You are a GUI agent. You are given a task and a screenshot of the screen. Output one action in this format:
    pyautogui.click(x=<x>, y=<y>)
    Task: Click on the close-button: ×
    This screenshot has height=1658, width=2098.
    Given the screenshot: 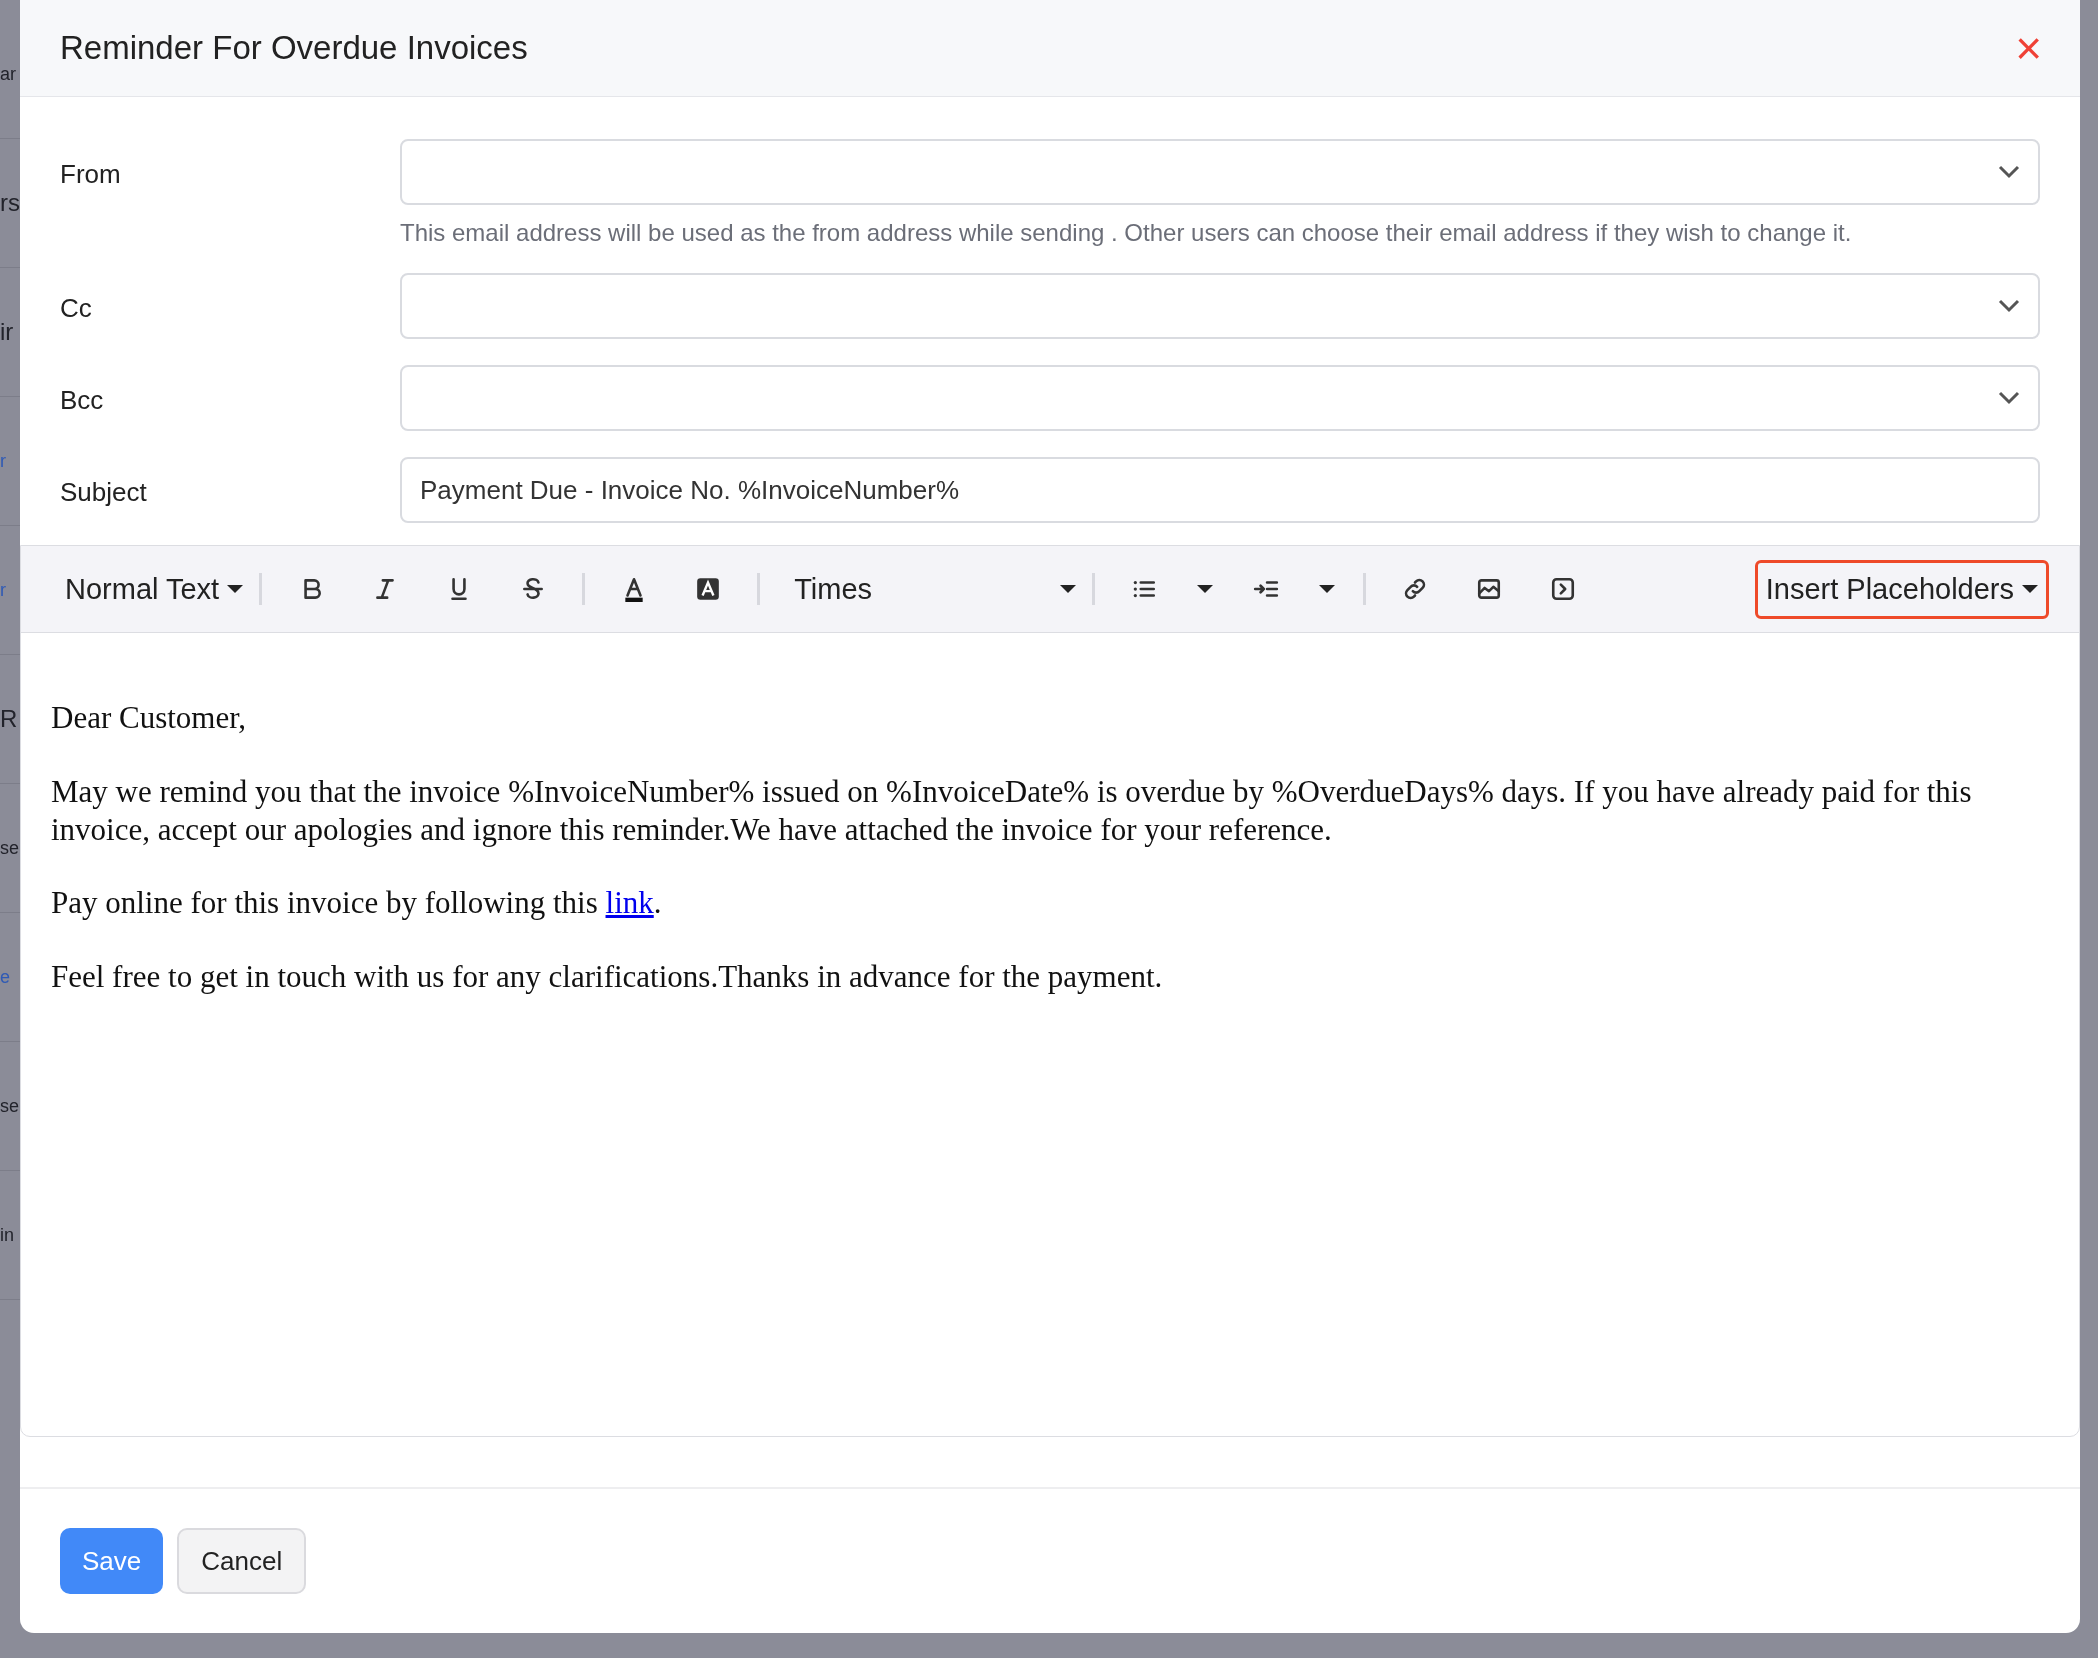 What is the action you would take?
    pyautogui.click(x=2028, y=48)
    